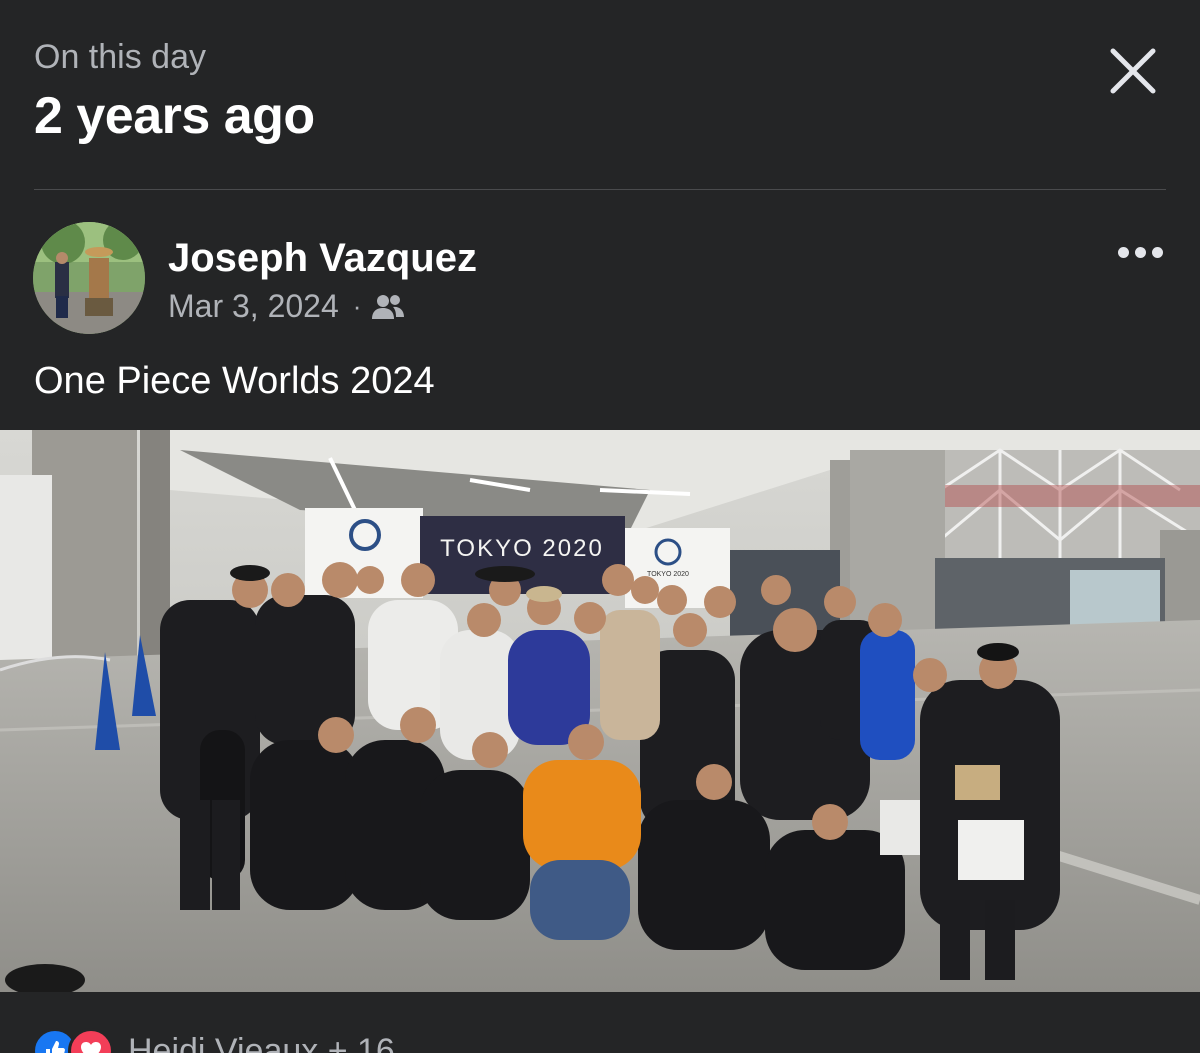  Describe the element at coordinates (668, 574) in the screenshot. I see `banner-text-small: TOKYO 2020` at that location.